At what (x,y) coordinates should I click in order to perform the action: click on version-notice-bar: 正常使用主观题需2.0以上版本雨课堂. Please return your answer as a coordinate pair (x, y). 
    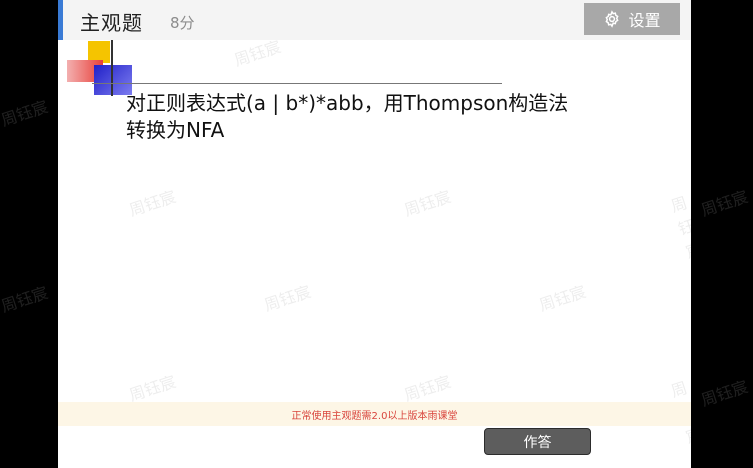
    Looking at the image, I should click on (374, 414).